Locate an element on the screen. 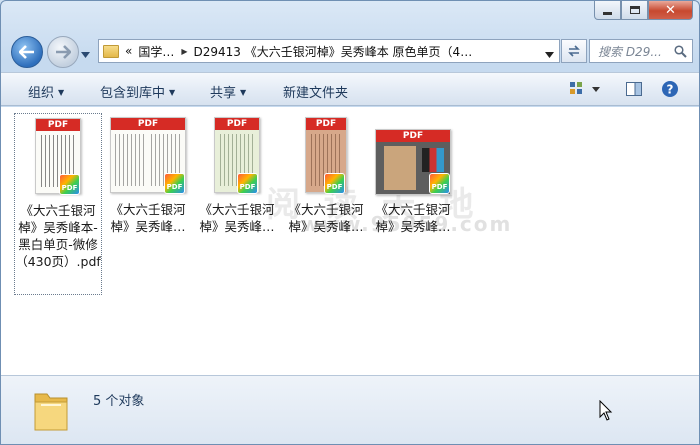 Image resolution: width=700 pixels, height=445 pixels. include-library-label: 包含到库中 is located at coordinates (133, 93).